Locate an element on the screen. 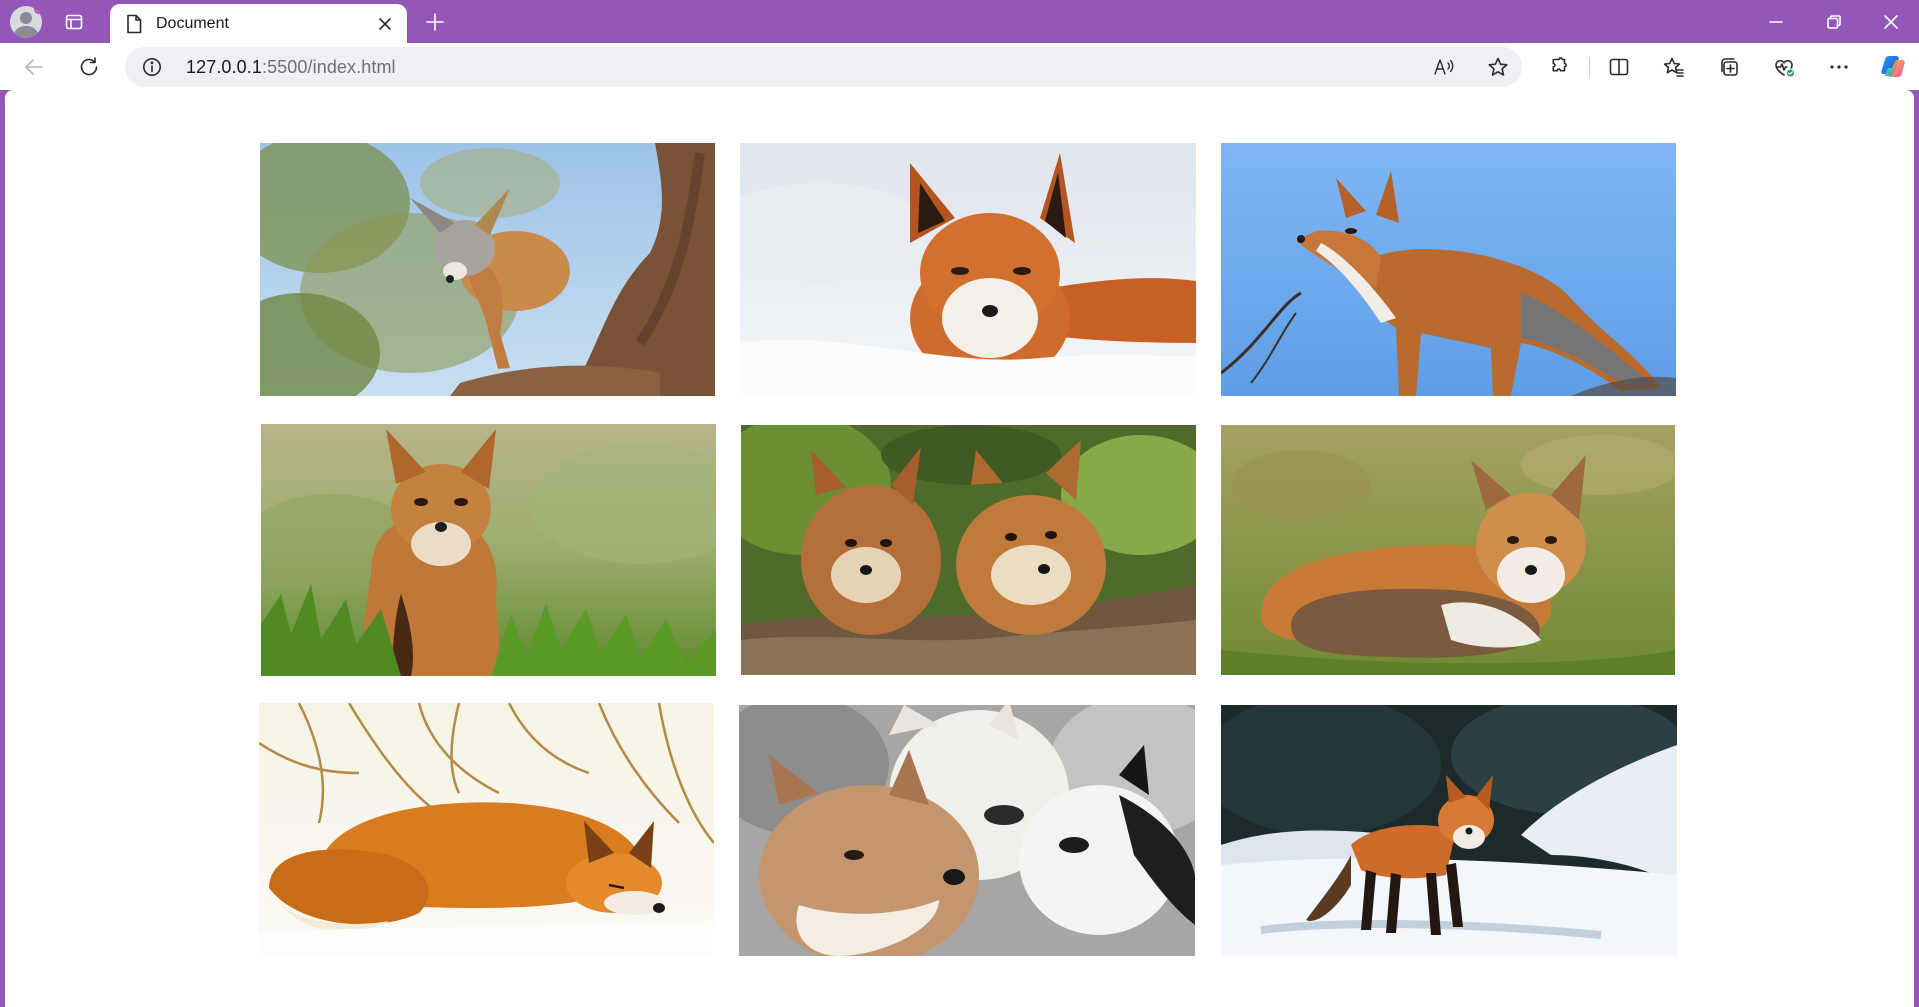 The image size is (1919, 1007). toolbar: 127.0.0.1:5500/index.html is located at coordinates (959, 66).